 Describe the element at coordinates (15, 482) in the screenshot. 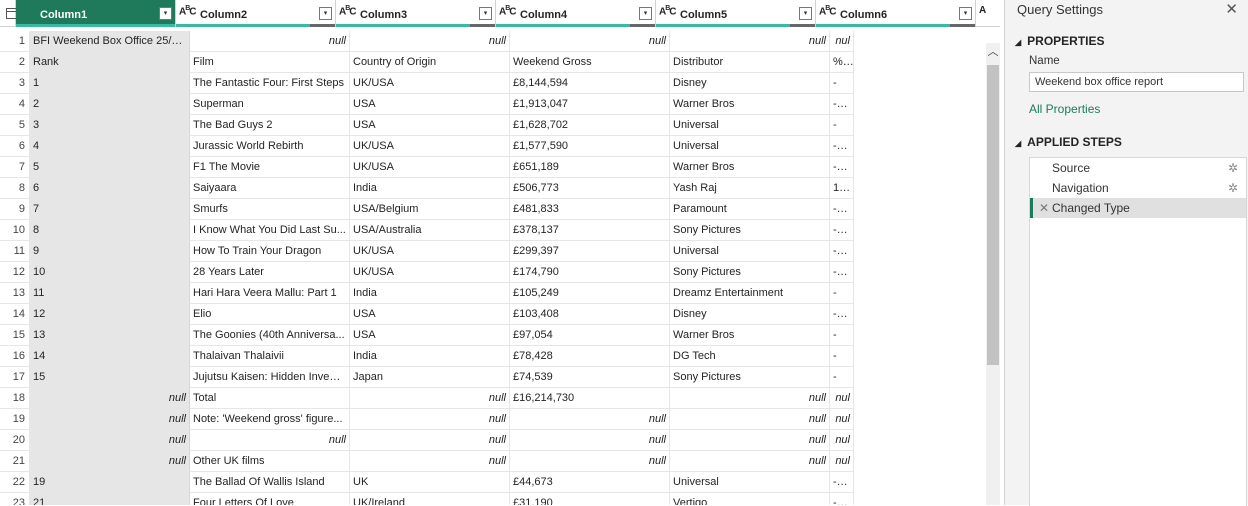

I see `row-number: 22` at that location.